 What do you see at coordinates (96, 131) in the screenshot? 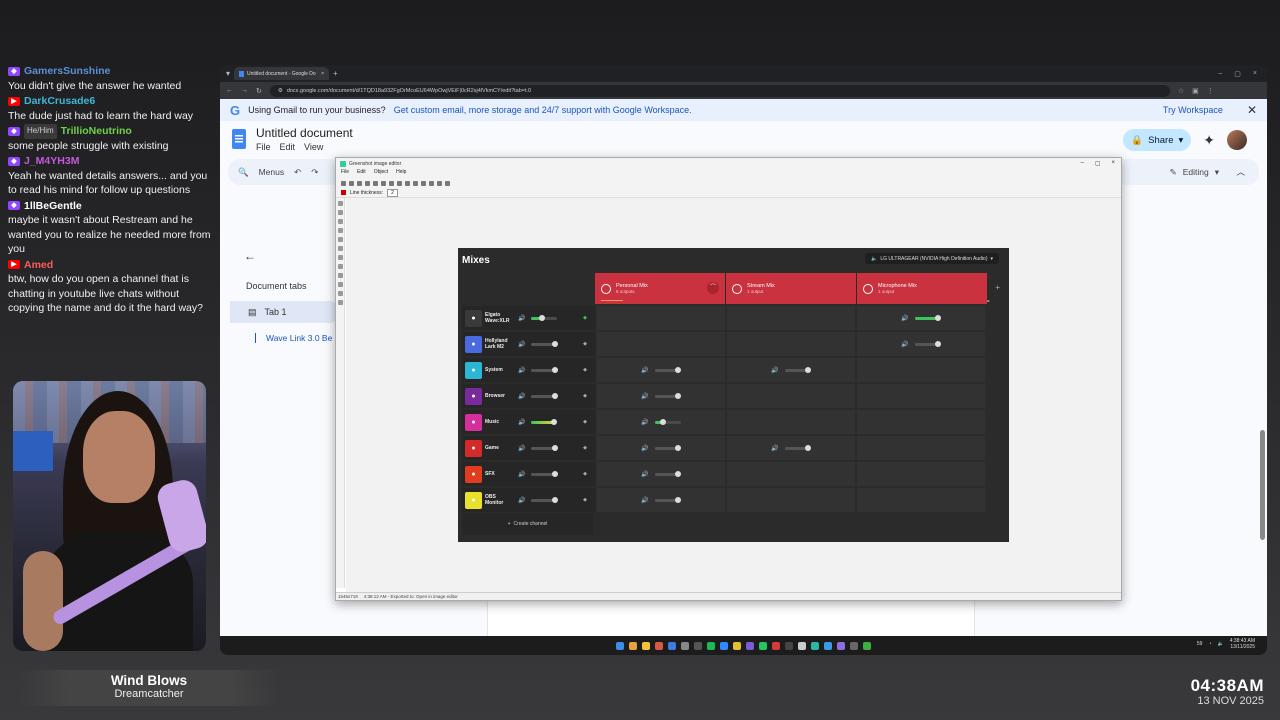
I see `chat-username: TrillioNeutrino` at bounding box center [96, 131].